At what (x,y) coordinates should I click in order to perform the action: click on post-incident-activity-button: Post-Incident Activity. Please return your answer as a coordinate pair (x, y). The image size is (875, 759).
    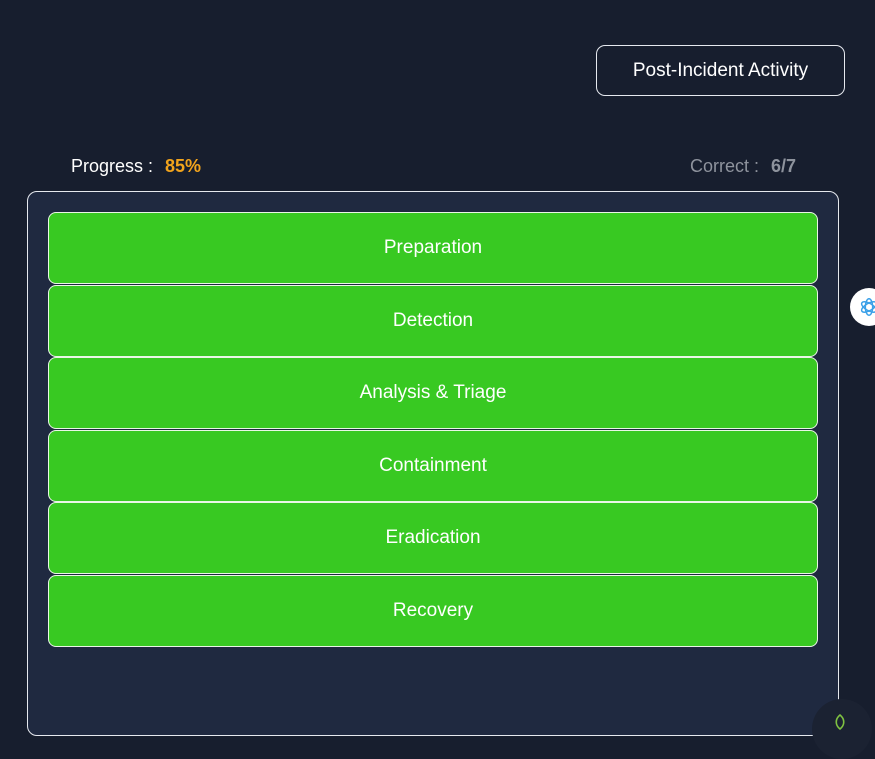
    Looking at the image, I should click on (720, 70).